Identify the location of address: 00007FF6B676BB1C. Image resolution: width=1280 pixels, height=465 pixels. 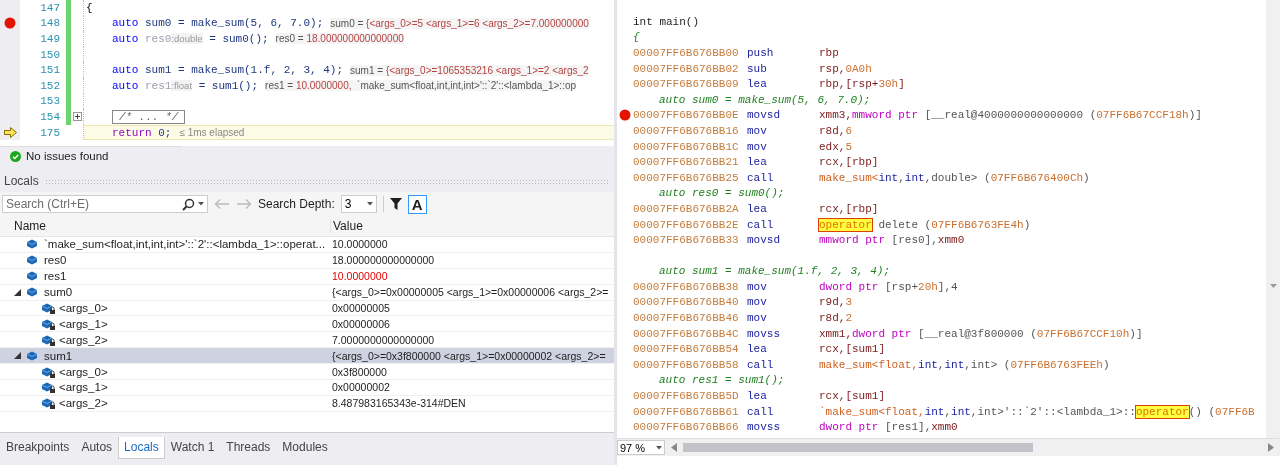
(686, 146).